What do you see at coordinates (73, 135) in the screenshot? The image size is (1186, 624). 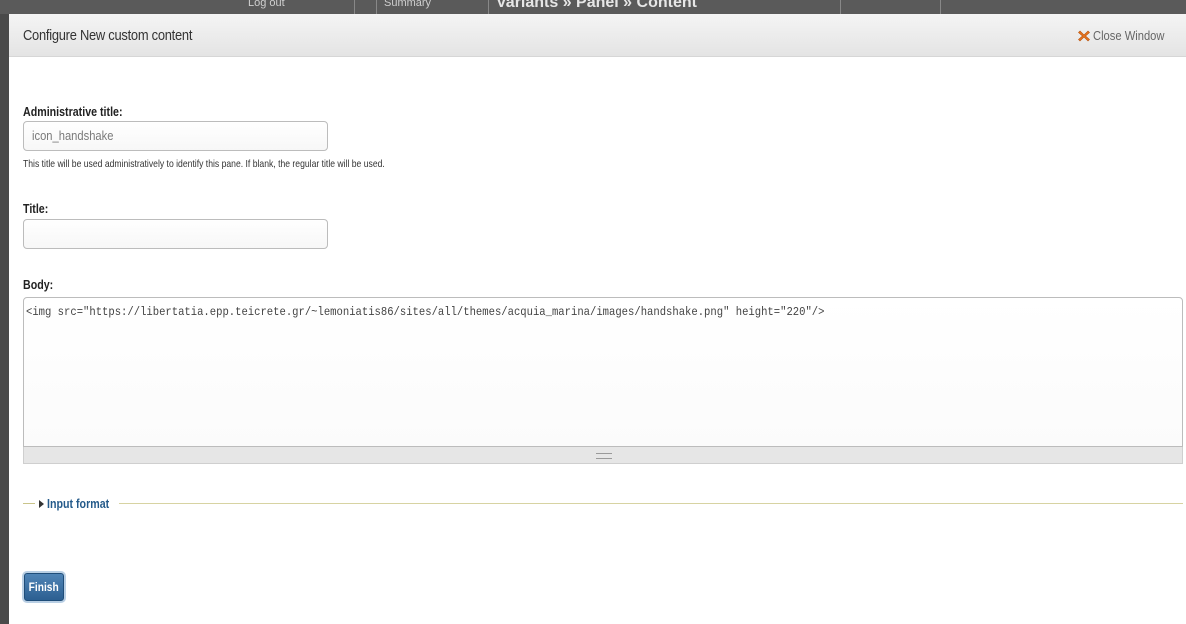 I see `admin-title-value: icon_handshake` at bounding box center [73, 135].